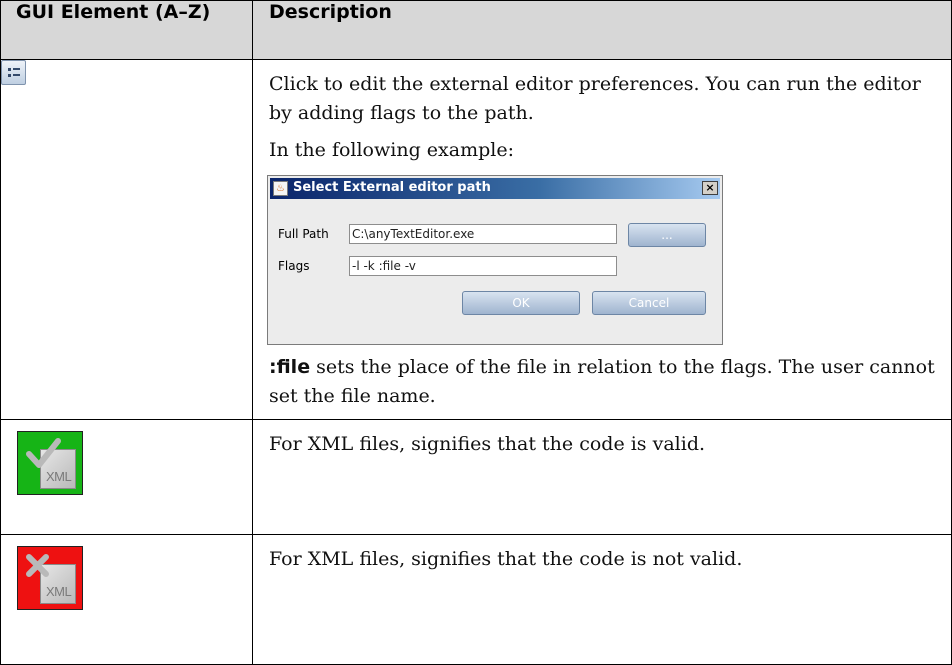 The width and height of the screenshot is (952, 665). What do you see at coordinates (495, 188) in the screenshot?
I see `dialog-title-bar: ♨ Select External editor path ×` at bounding box center [495, 188].